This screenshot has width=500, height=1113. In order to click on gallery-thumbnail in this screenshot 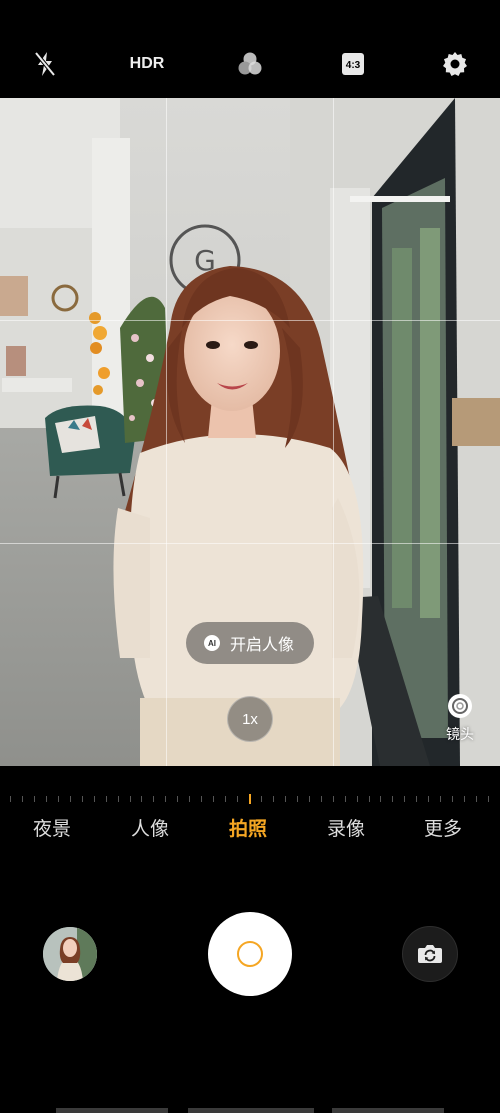, I will do `click(70, 954)`.